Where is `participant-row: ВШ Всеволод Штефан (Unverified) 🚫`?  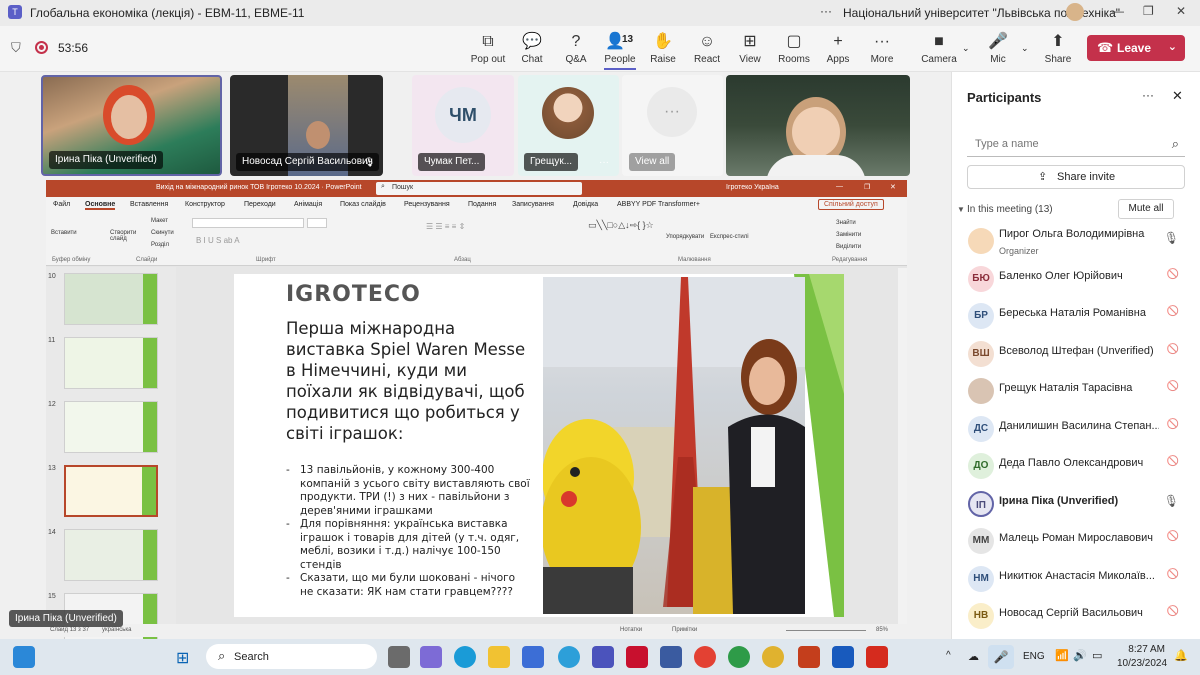 participant-row: ВШ Всеволод Штефан (Unverified) 🚫 is located at coordinates (1076, 356).